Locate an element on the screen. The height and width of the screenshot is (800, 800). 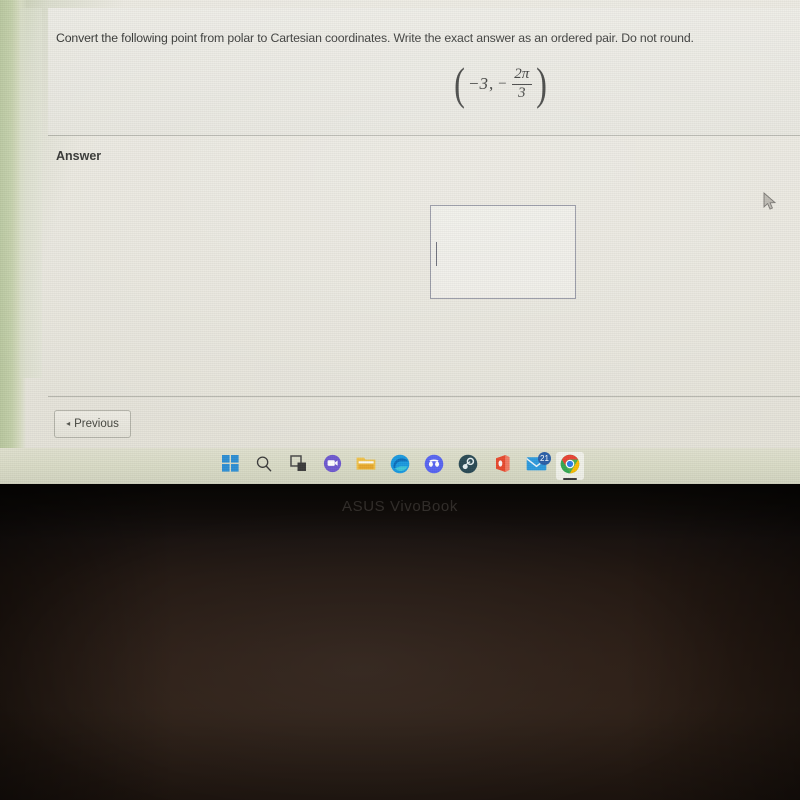
mail-unread-badge: 21 is located at coordinates (544, 458).